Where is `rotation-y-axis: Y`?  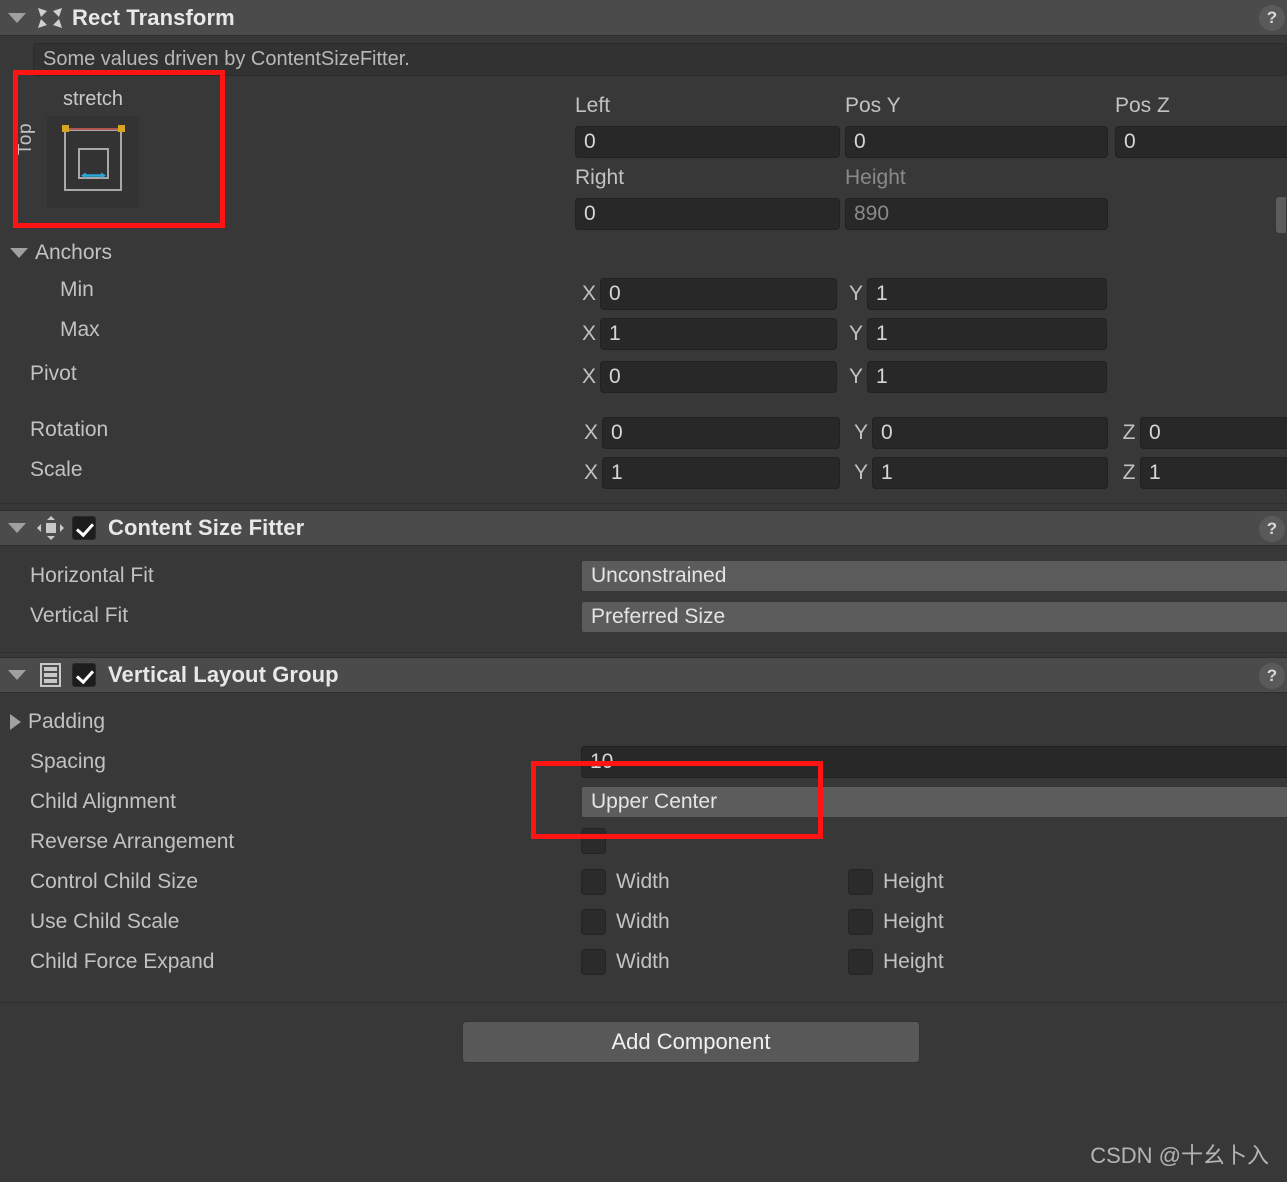 rotation-y-axis: Y is located at coordinates (860, 432).